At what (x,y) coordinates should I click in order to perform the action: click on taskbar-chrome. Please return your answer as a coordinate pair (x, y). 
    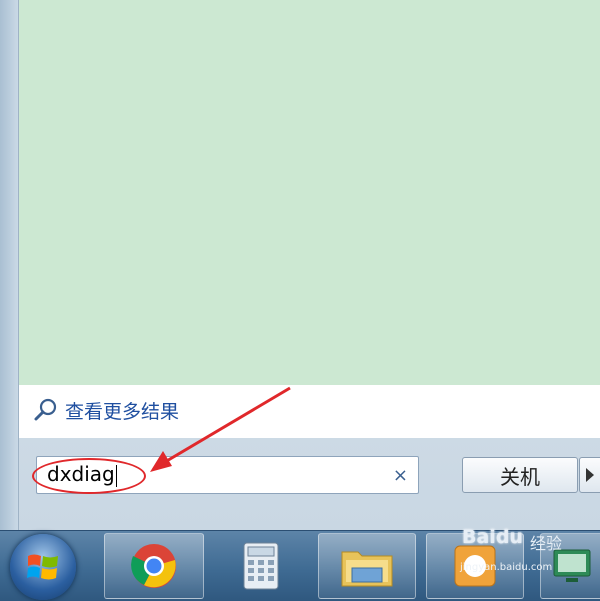
    Looking at the image, I should click on (154, 566).